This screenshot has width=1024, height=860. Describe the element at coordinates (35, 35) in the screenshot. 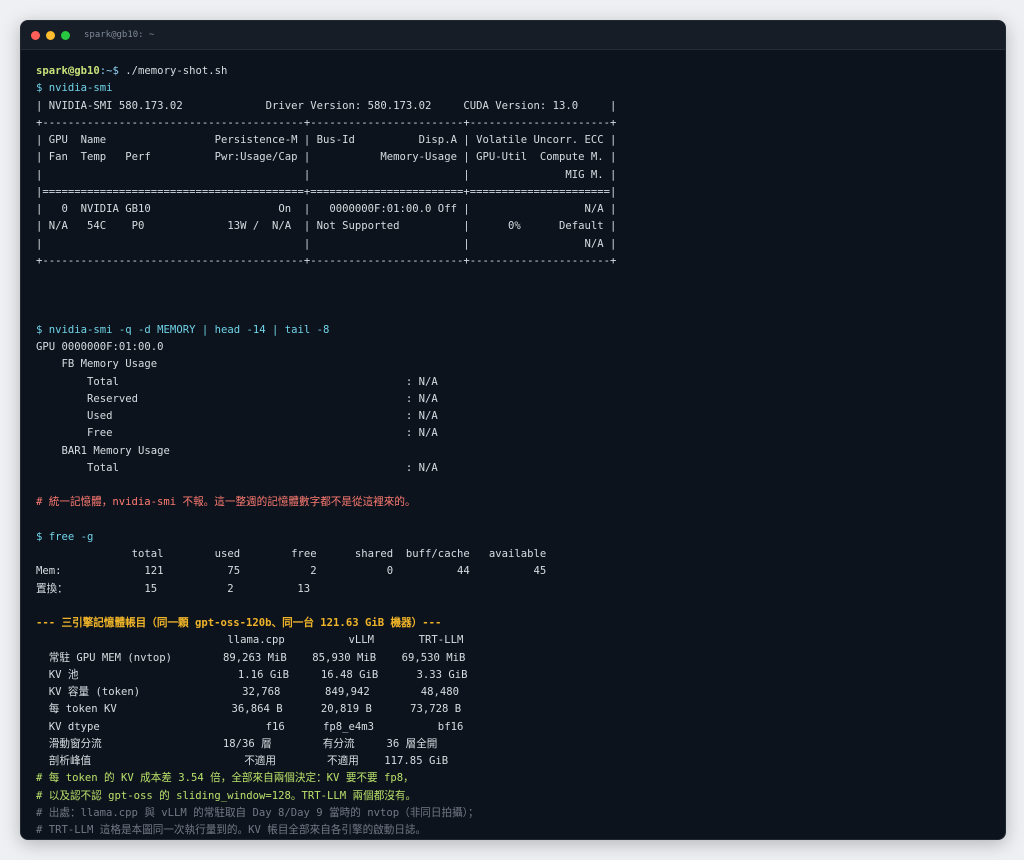

I see `close-button` at that location.